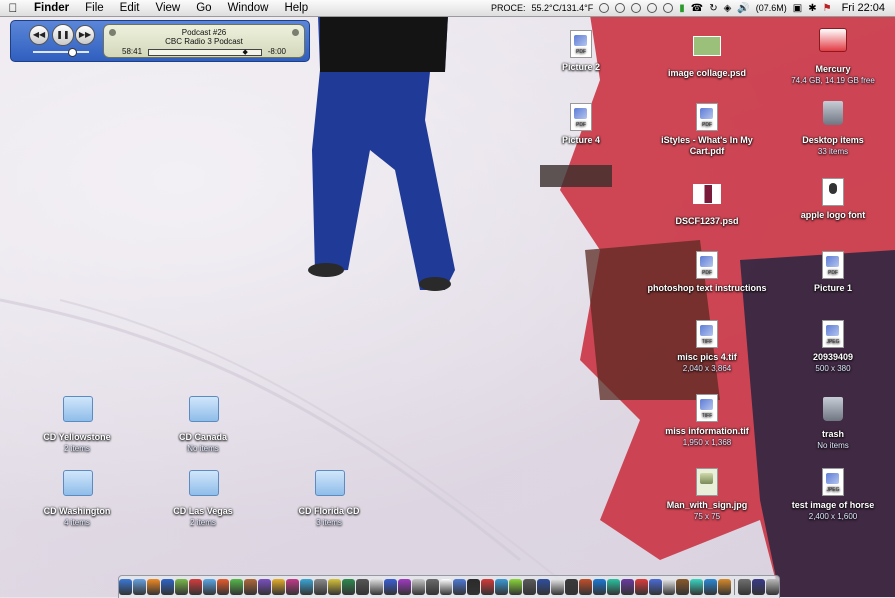 This screenshot has width=895, height=598. What do you see at coordinates (94, 8) in the screenshot?
I see `menu-file: File` at bounding box center [94, 8].